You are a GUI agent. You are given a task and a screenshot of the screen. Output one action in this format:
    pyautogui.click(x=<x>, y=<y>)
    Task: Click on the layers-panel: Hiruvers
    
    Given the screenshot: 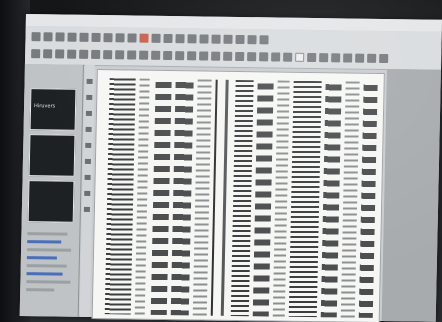 What is the action you would take?
    pyautogui.click(x=51, y=190)
    